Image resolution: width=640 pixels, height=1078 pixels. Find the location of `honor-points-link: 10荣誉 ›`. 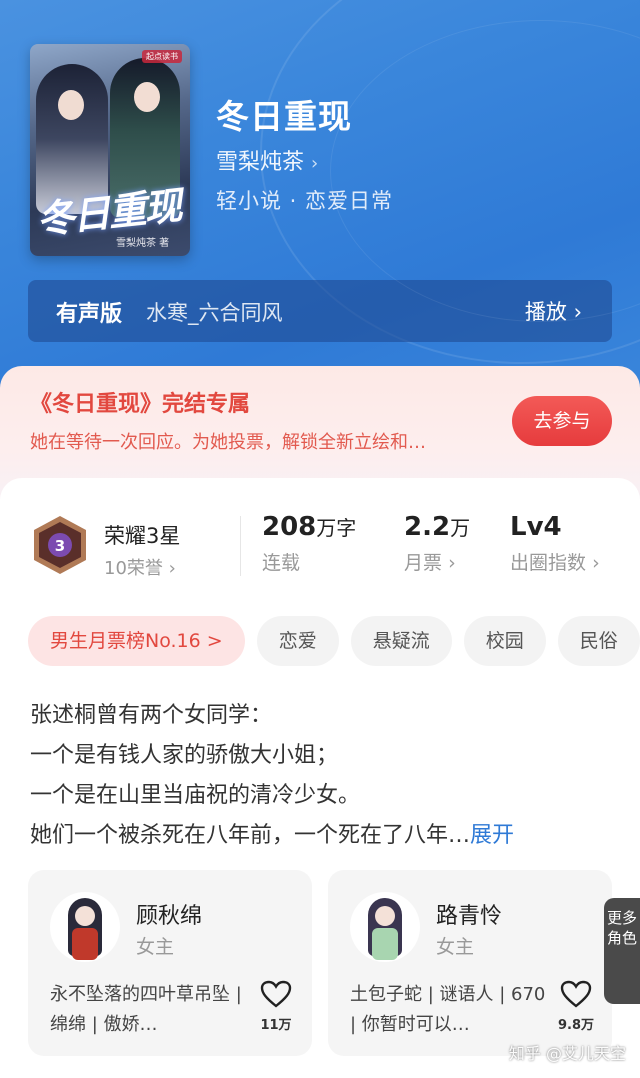

honor-points-link: 10荣誉 › is located at coordinates (140, 567).